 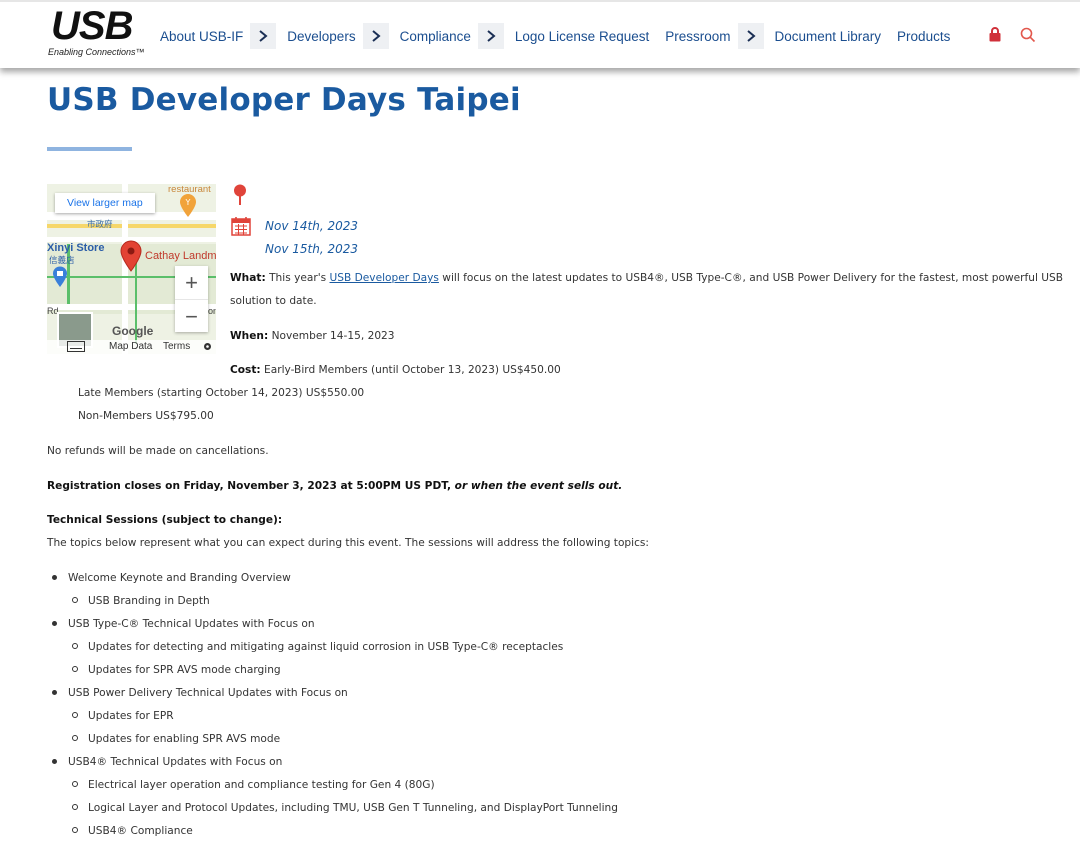 What do you see at coordinates (176, 346) in the screenshot?
I see `map-terms-link: Terms` at bounding box center [176, 346].